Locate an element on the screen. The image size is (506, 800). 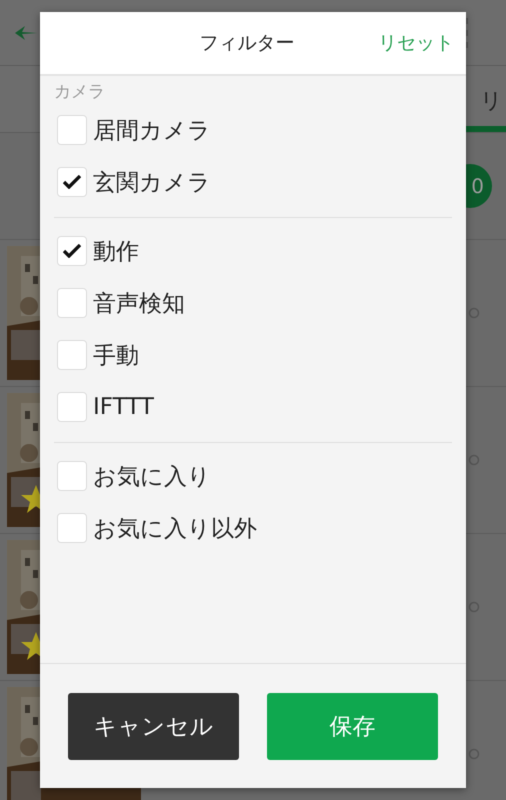
checkbox-label: 居間カメラ is located at coordinates (152, 130).